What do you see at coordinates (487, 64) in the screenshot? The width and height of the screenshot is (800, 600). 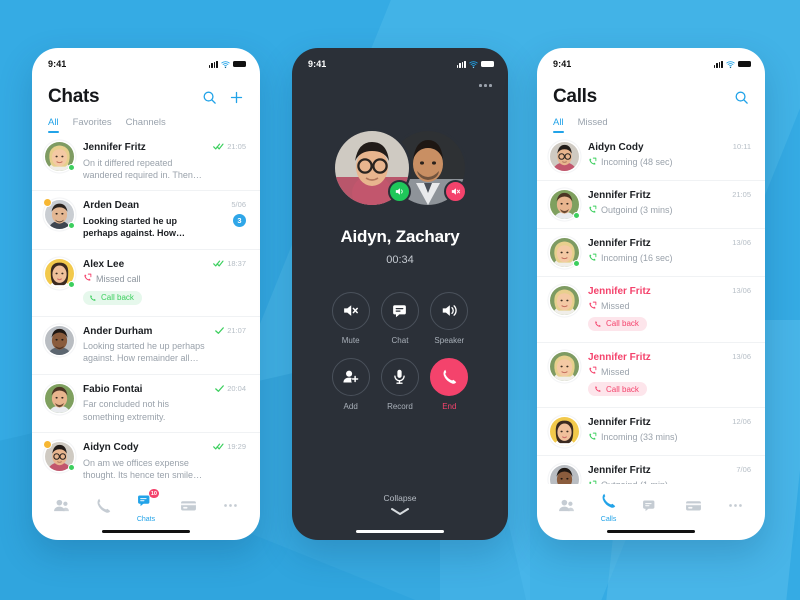 I see `battery-icon` at bounding box center [487, 64].